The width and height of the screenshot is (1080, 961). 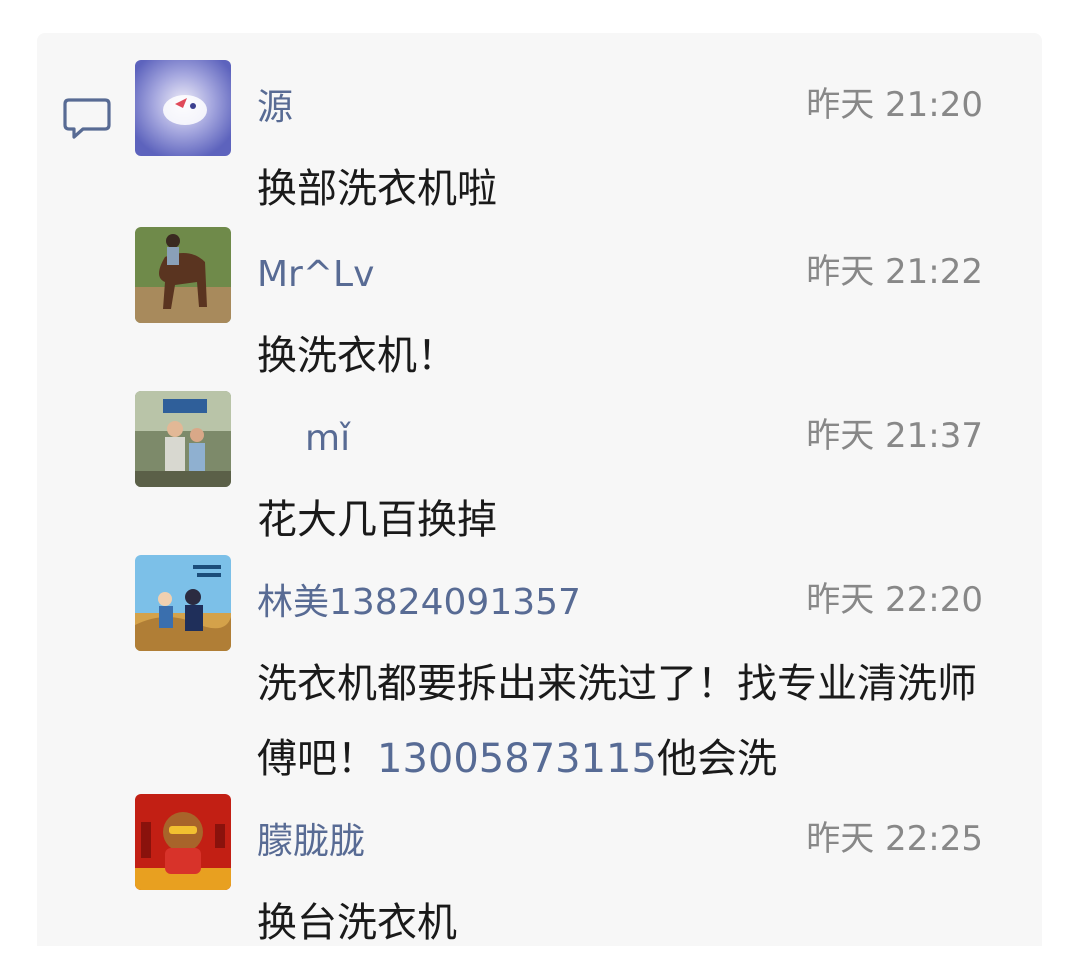 What do you see at coordinates (87, 118) in the screenshot?
I see `comment-bubble-icon` at bounding box center [87, 118].